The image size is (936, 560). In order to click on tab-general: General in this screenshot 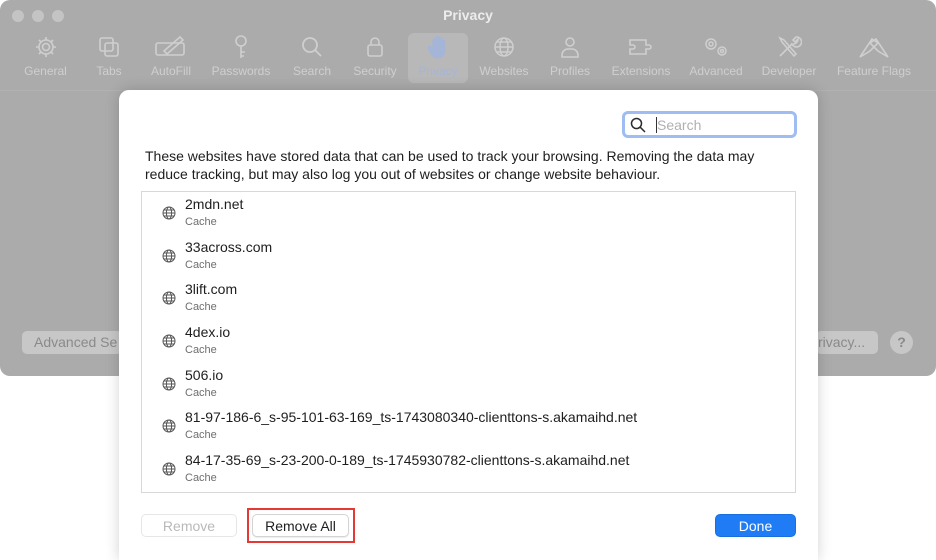, I will do `click(45, 58)`.